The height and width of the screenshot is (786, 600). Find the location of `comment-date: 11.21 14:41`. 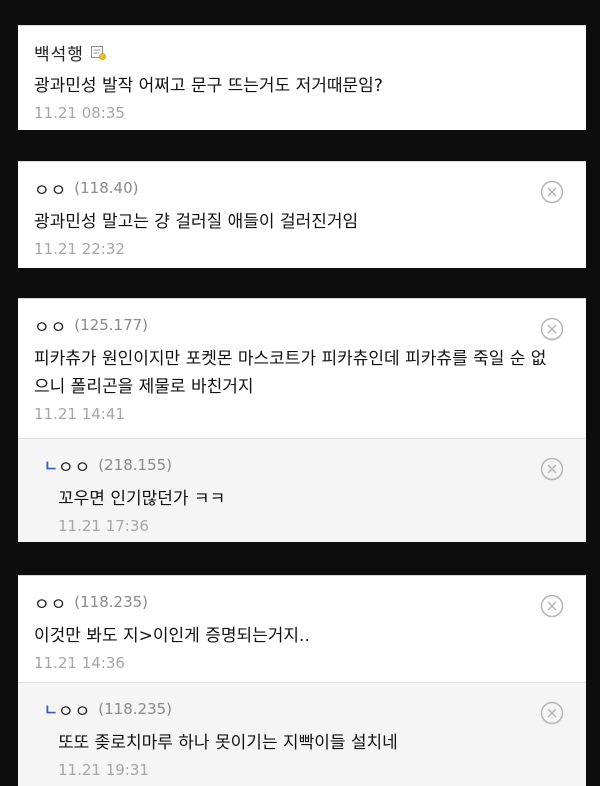

comment-date: 11.21 14:41 is located at coordinates (79, 414).